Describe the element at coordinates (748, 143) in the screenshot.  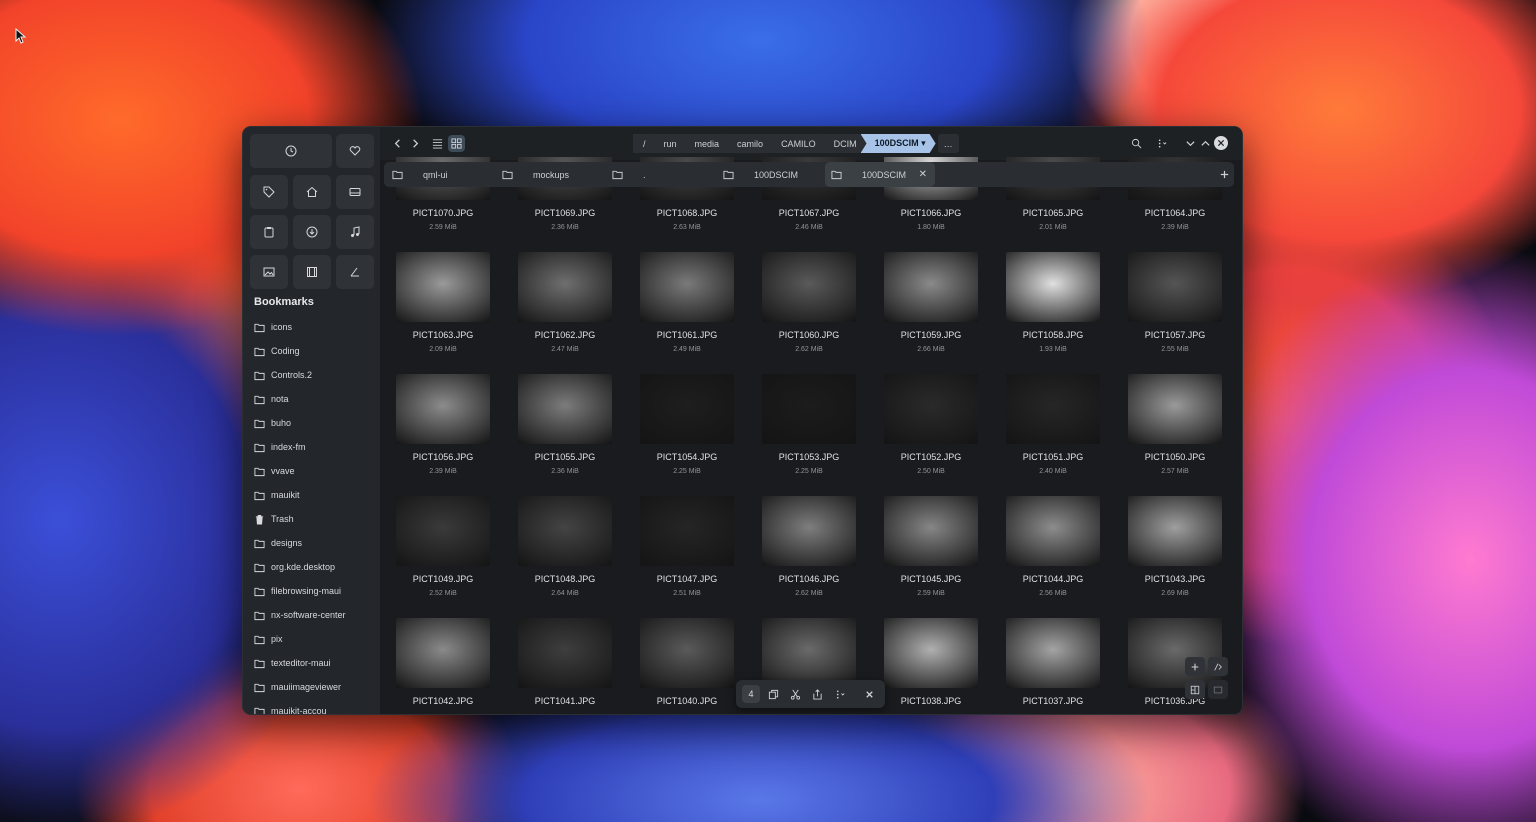
I see `breadcrumb-item: camilo` at that location.